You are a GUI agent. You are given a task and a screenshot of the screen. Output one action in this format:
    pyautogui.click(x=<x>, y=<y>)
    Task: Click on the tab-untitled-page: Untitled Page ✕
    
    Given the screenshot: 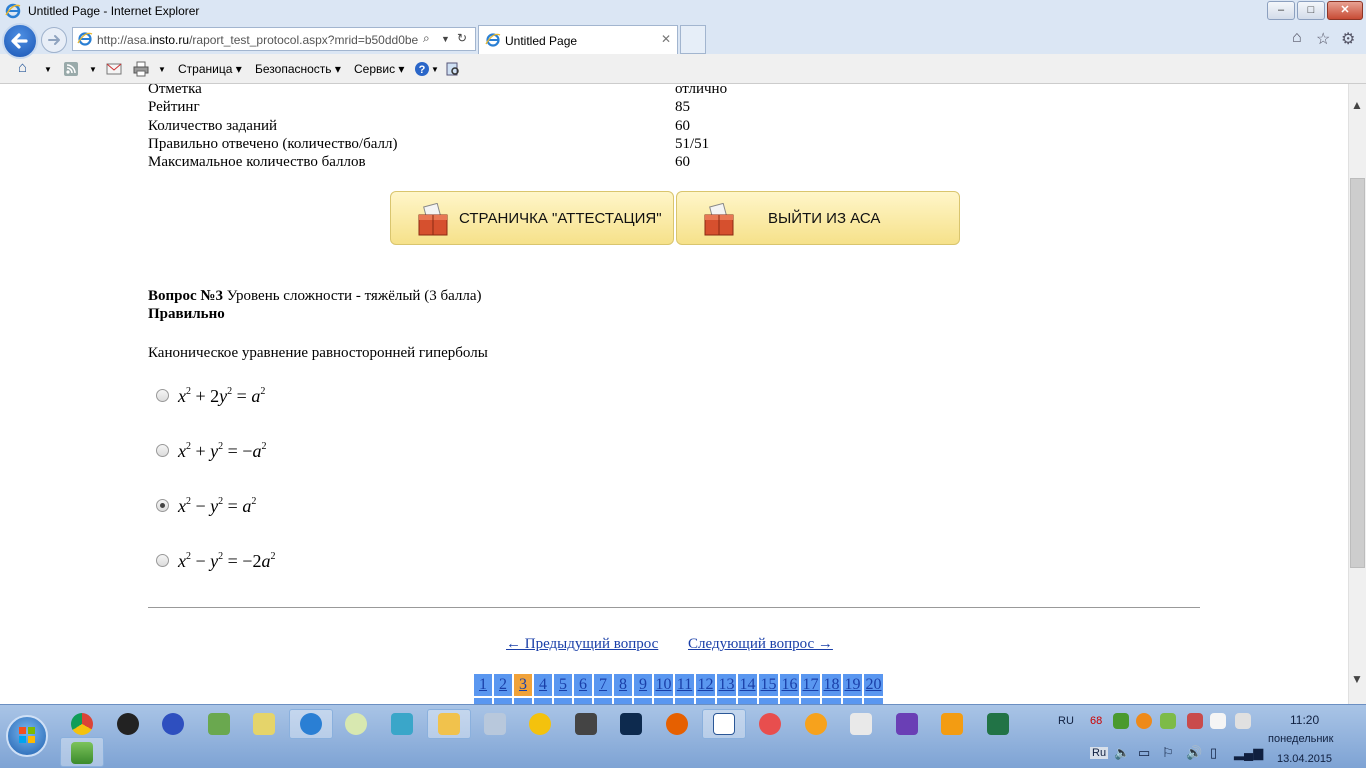 What is the action you would take?
    pyautogui.click(x=578, y=39)
    